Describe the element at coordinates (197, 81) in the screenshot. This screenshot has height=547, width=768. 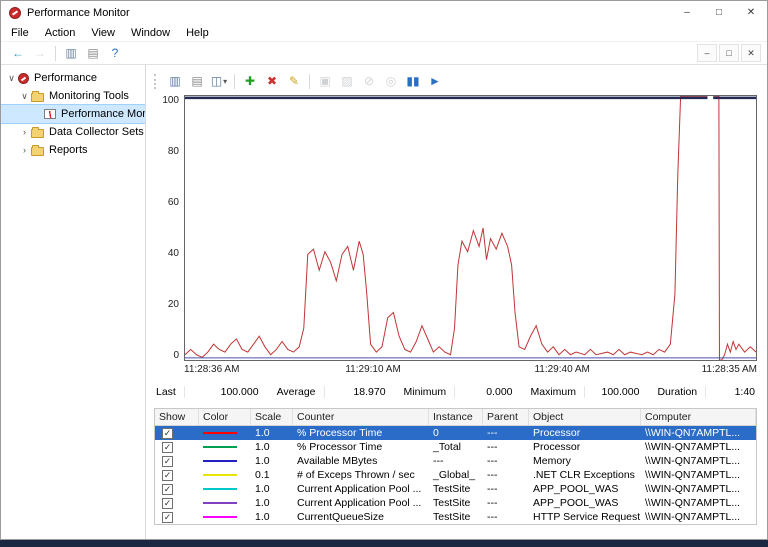
I see `view-log-data-icon: ▤` at that location.